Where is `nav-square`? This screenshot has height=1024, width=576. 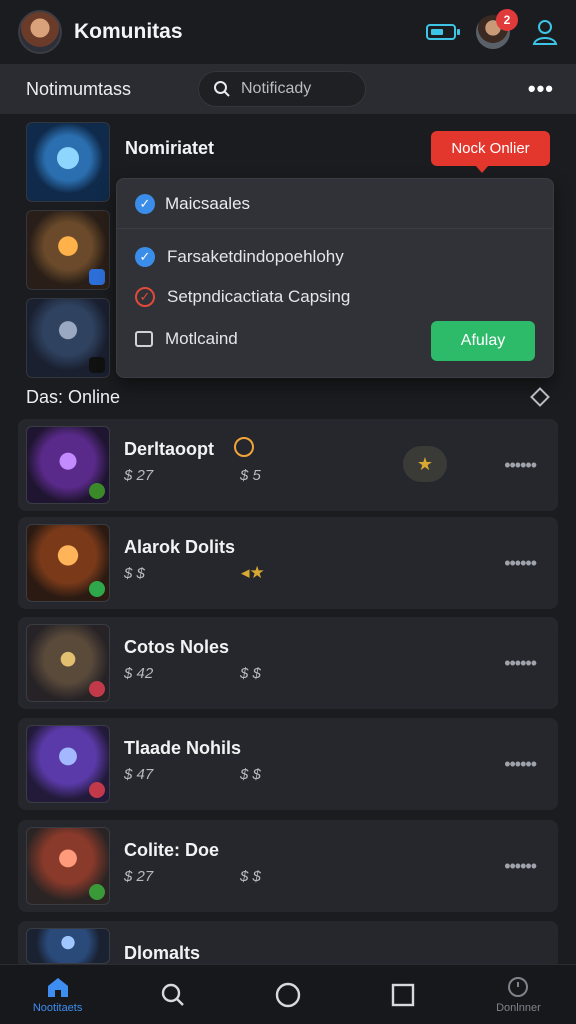
nav-square is located at coordinates (403, 994).